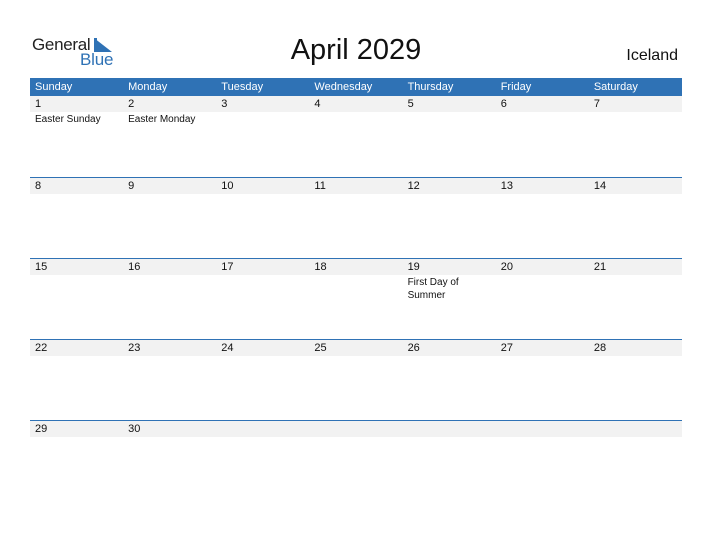 This screenshot has height=550, width=712. What do you see at coordinates (356, 460) in the screenshot?
I see `week-row: 29 30` at bounding box center [356, 460].